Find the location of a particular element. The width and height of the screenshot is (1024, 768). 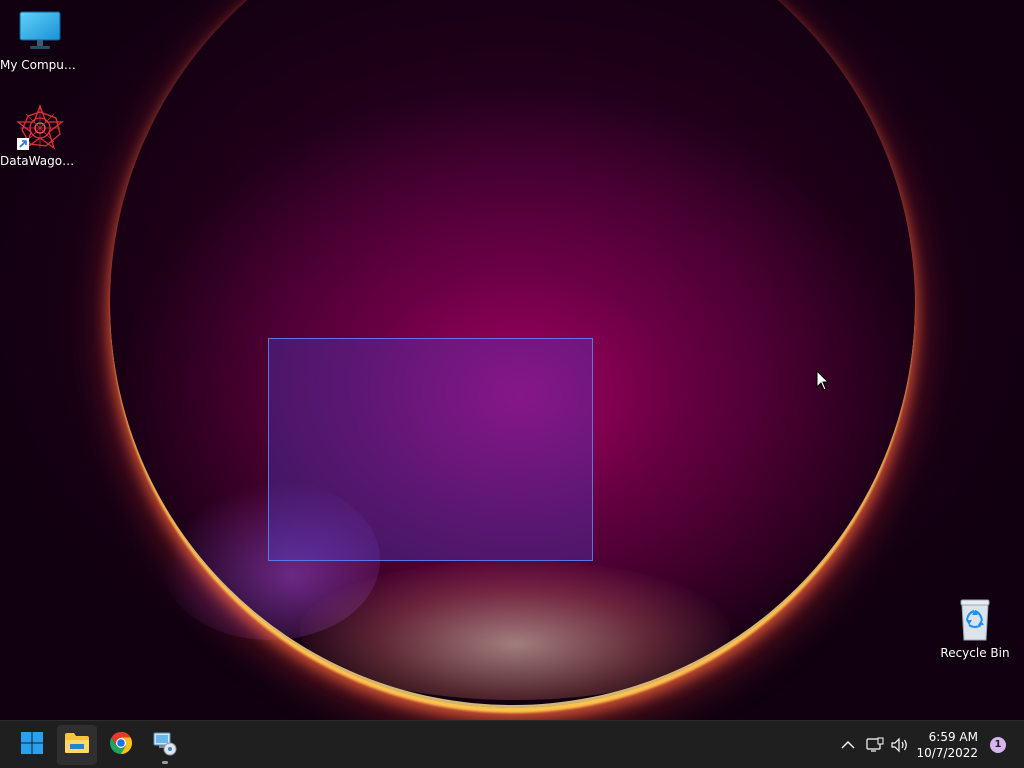

volume-icon is located at coordinates (900, 745).